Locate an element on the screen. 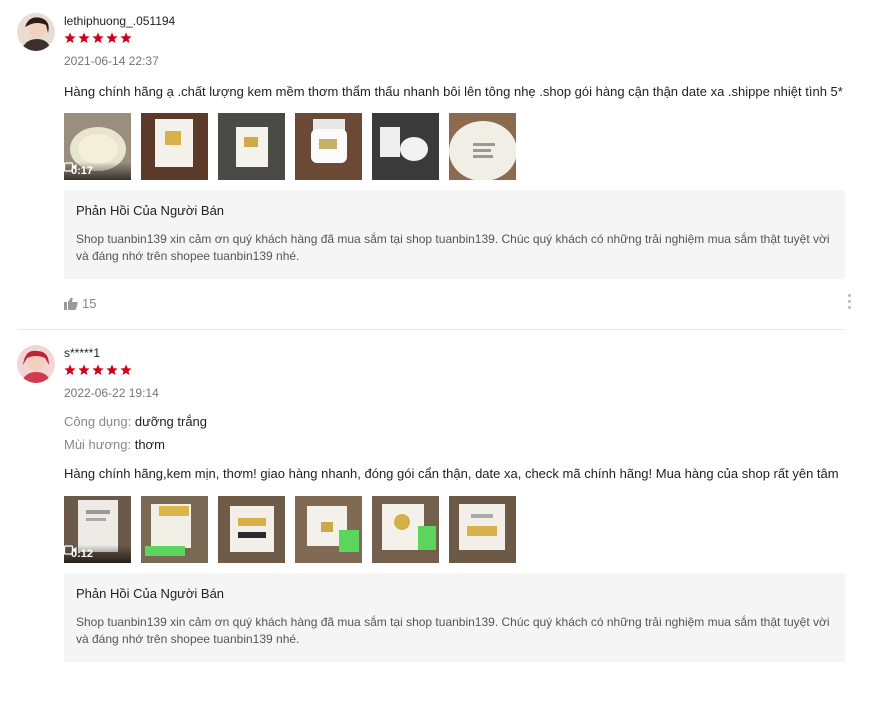 The width and height of the screenshot is (870, 703). attribute-key: Công dụng: is located at coordinates (98, 421).